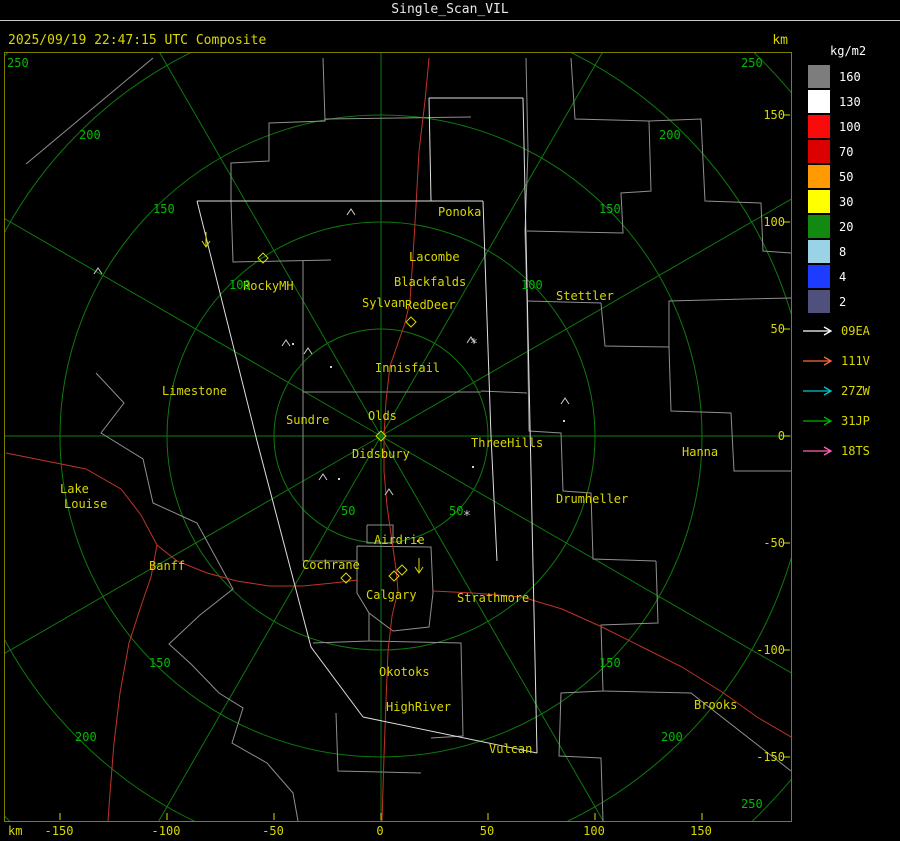 The width and height of the screenshot is (900, 841). I want to click on city-label: Ponoka, so click(459, 212).